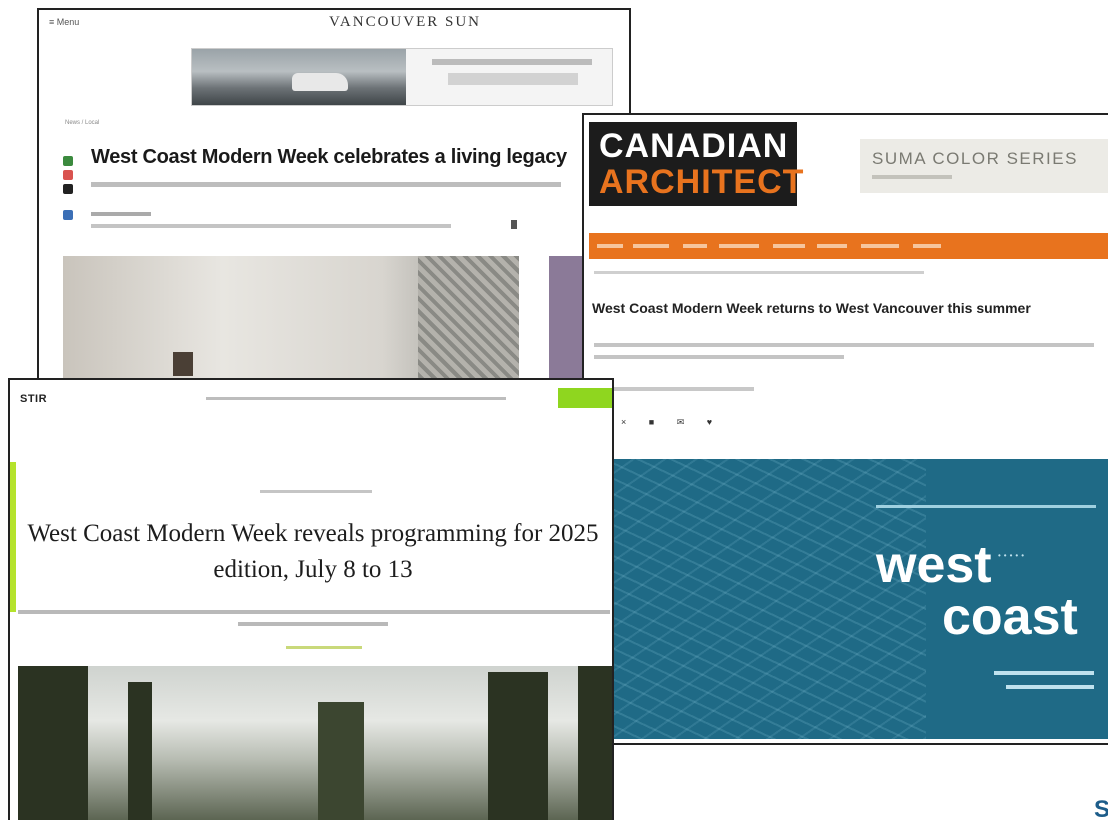 This screenshot has height=824, width=1108. I want to click on hero-word-west: west, so click(934, 565).